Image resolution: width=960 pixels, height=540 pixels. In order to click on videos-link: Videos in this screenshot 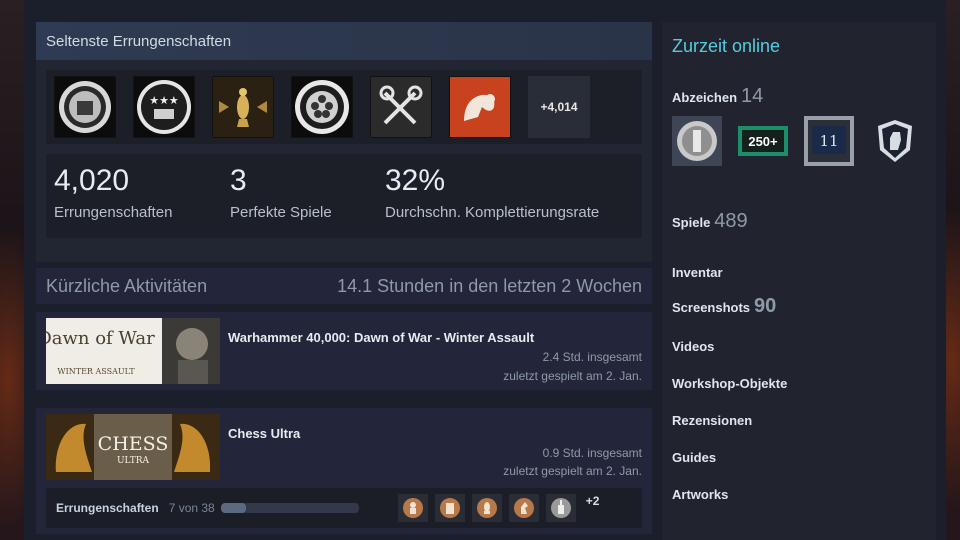, I will do `click(693, 346)`.